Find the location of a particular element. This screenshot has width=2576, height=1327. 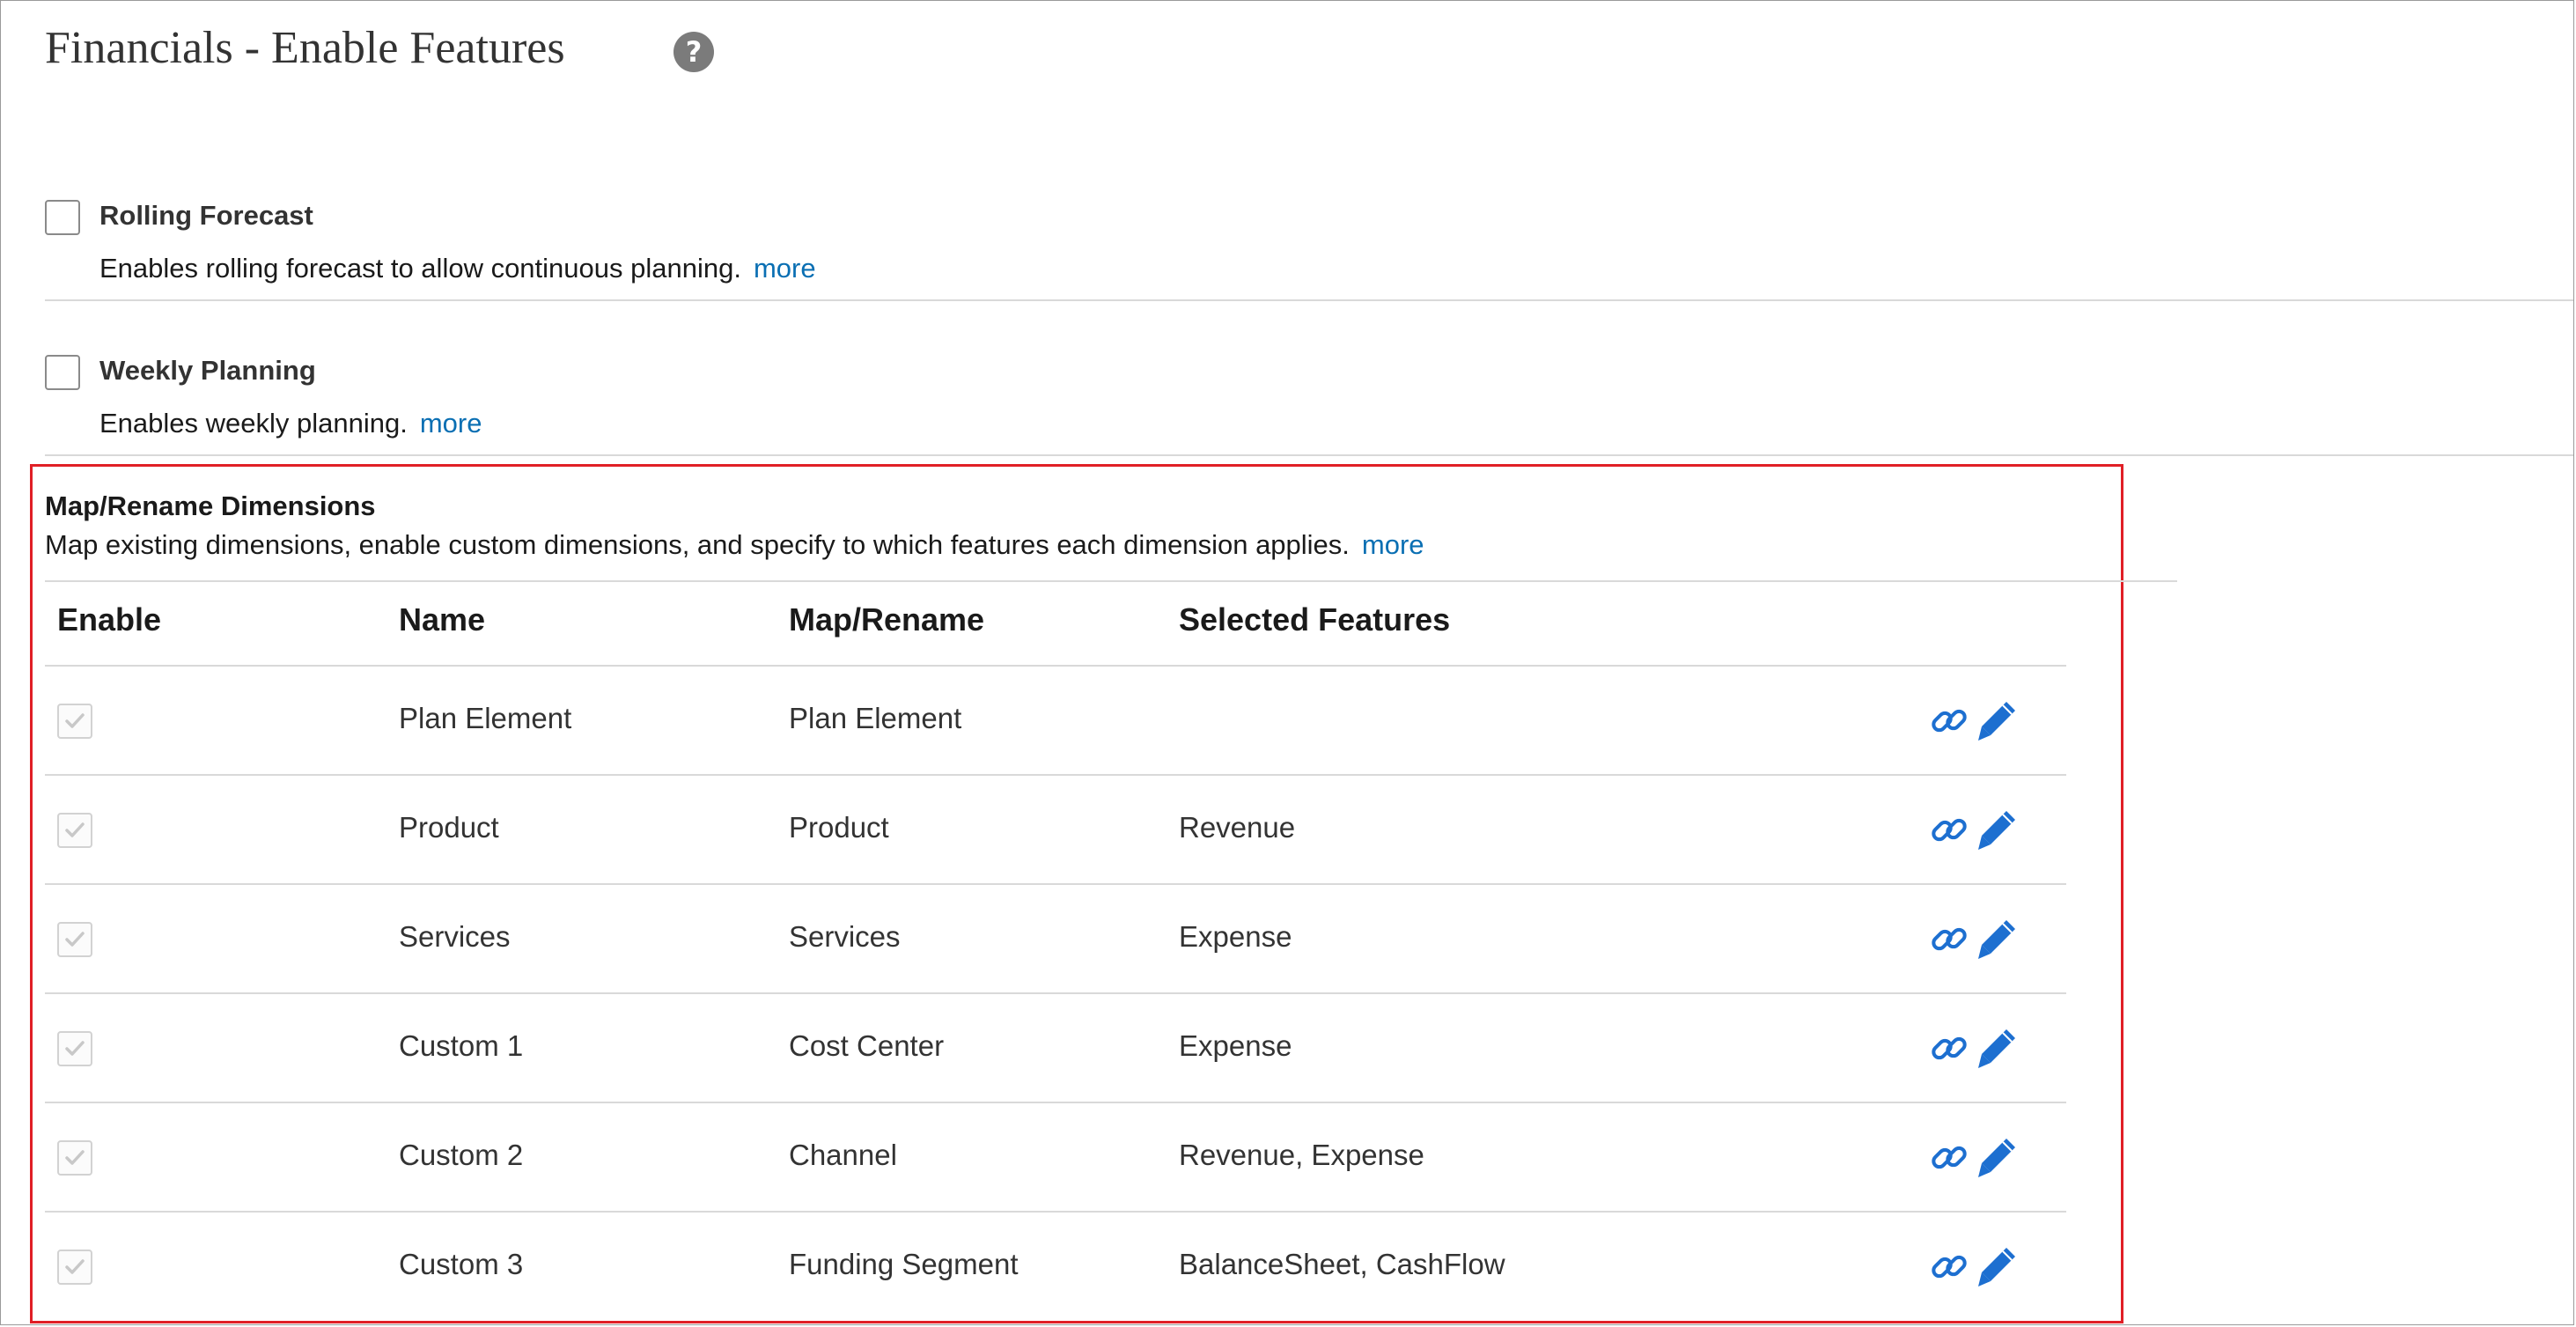

map-rename-title: Map/Rename Dimensions is located at coordinates (211, 506).